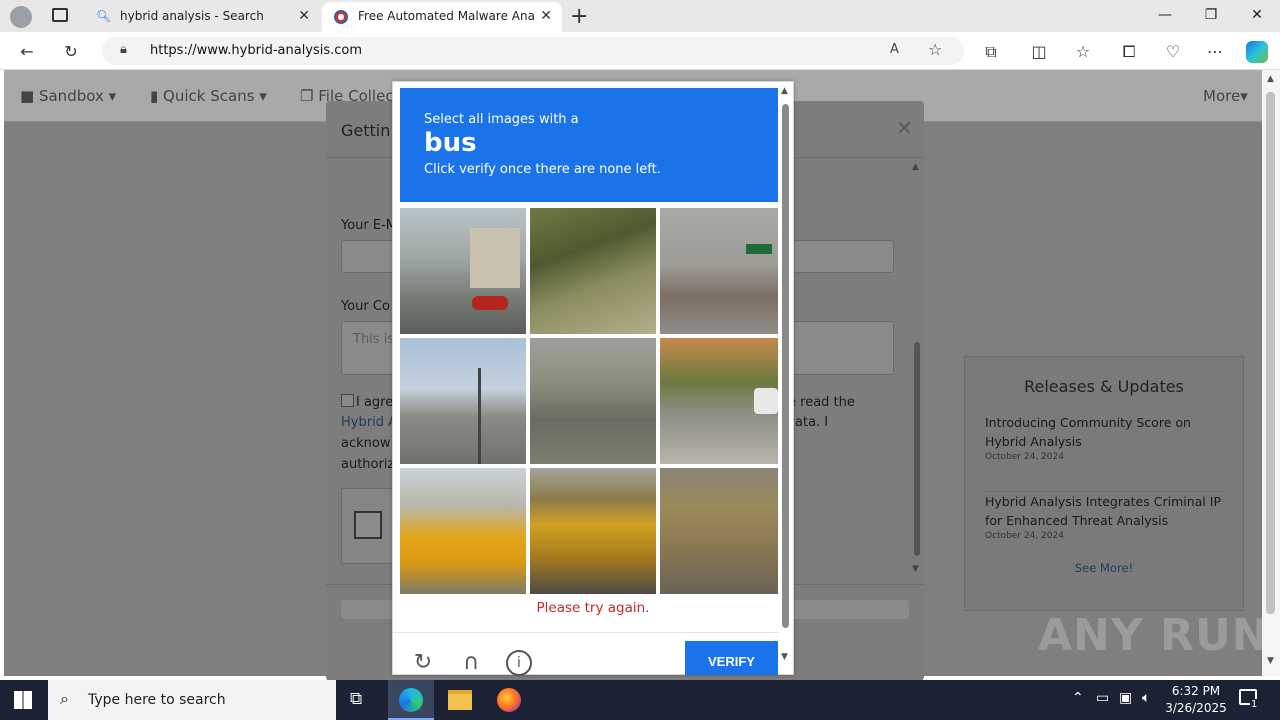 This screenshot has width=1280, height=720. What do you see at coordinates (1215, 52) in the screenshot?
I see `settings-more-icon: ⋯` at bounding box center [1215, 52].